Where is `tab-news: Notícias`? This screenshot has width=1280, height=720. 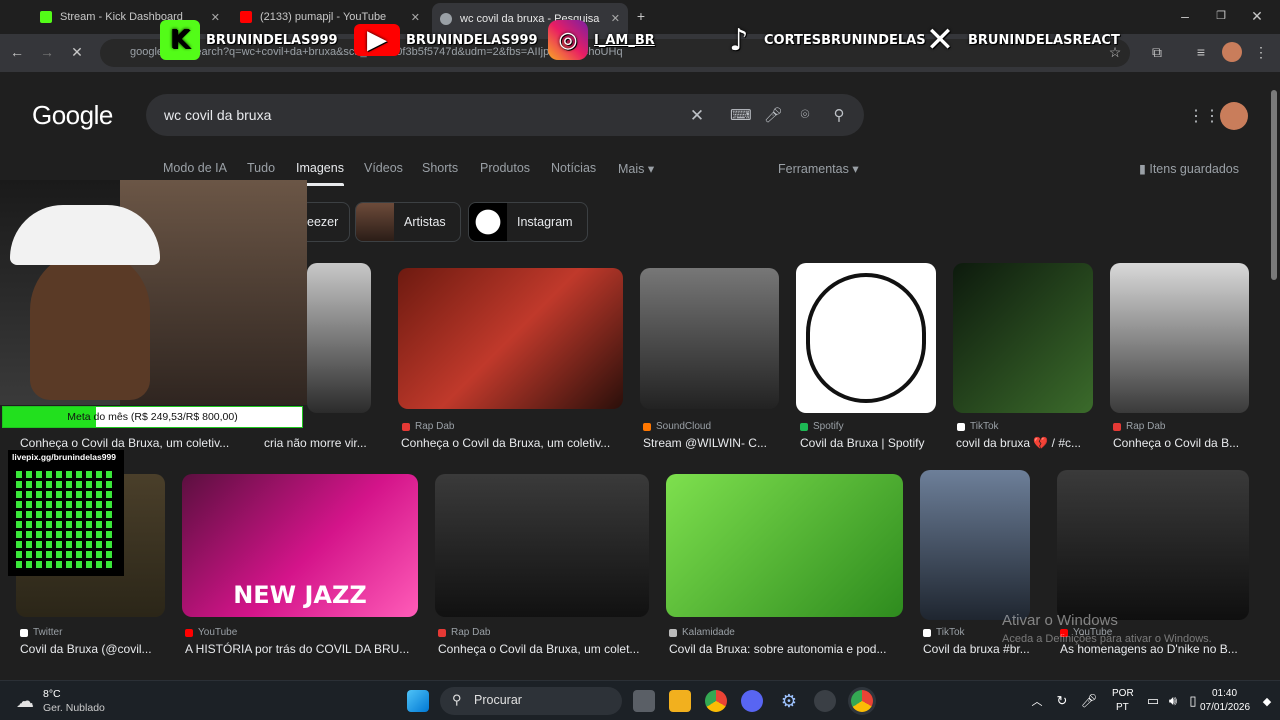
tab-news: Notícias is located at coordinates (573, 168).